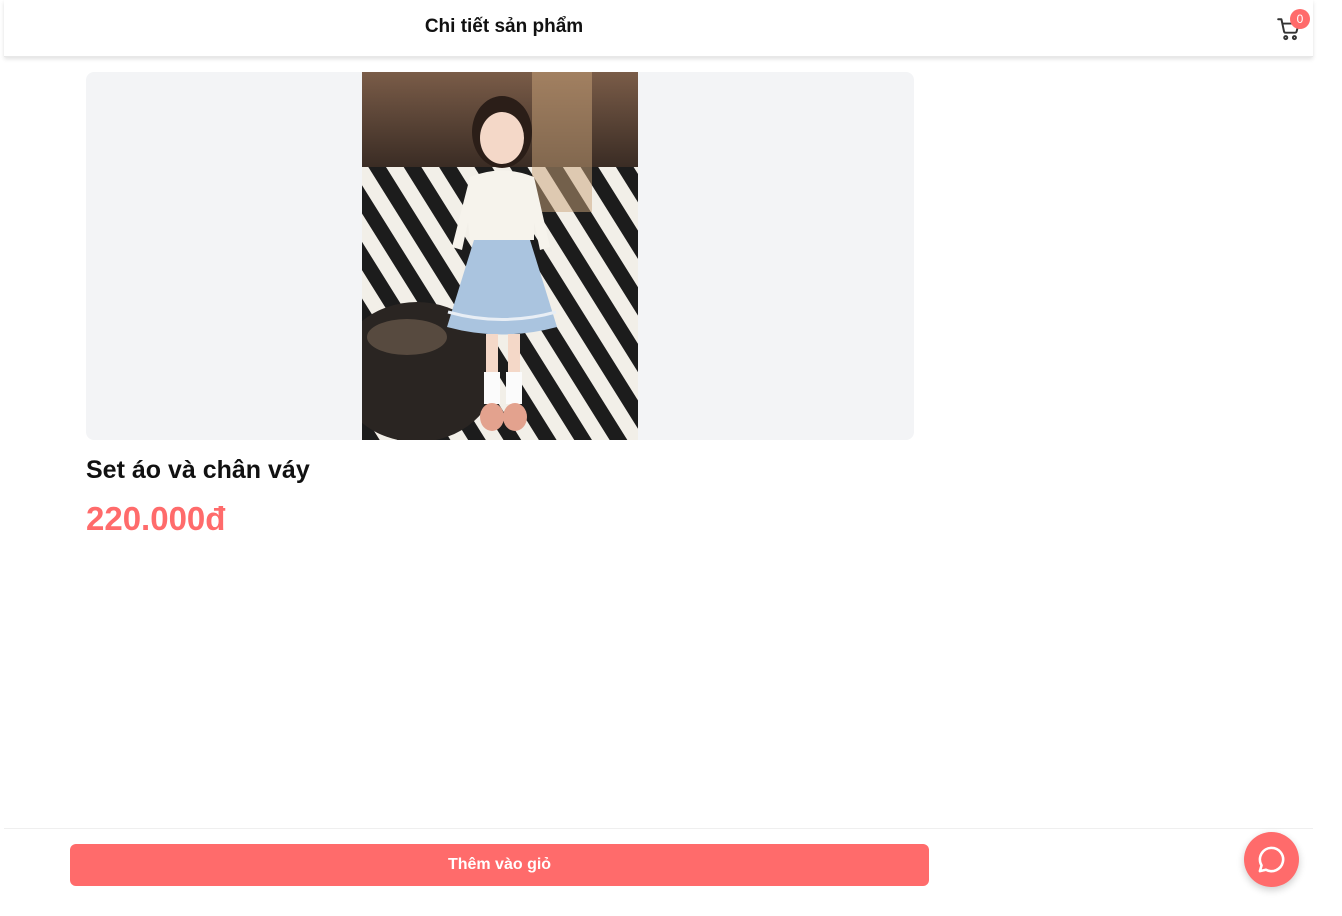 This screenshot has height=916, width=1342. I want to click on cart-count-badge: 0, so click(1300, 19).